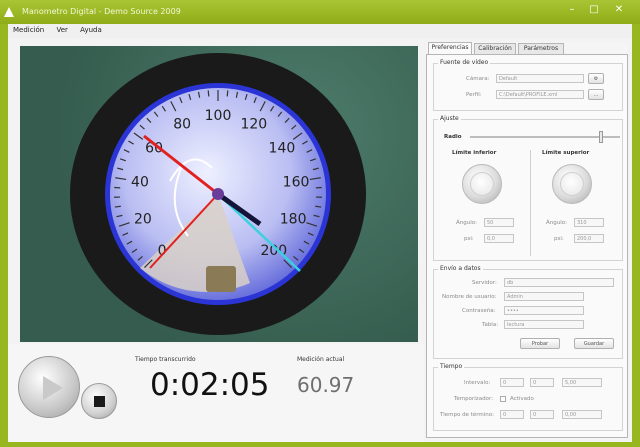 The image size is (640, 447). What do you see at coordinates (540, 78) in the screenshot?
I see `camera-select: Default` at bounding box center [540, 78].